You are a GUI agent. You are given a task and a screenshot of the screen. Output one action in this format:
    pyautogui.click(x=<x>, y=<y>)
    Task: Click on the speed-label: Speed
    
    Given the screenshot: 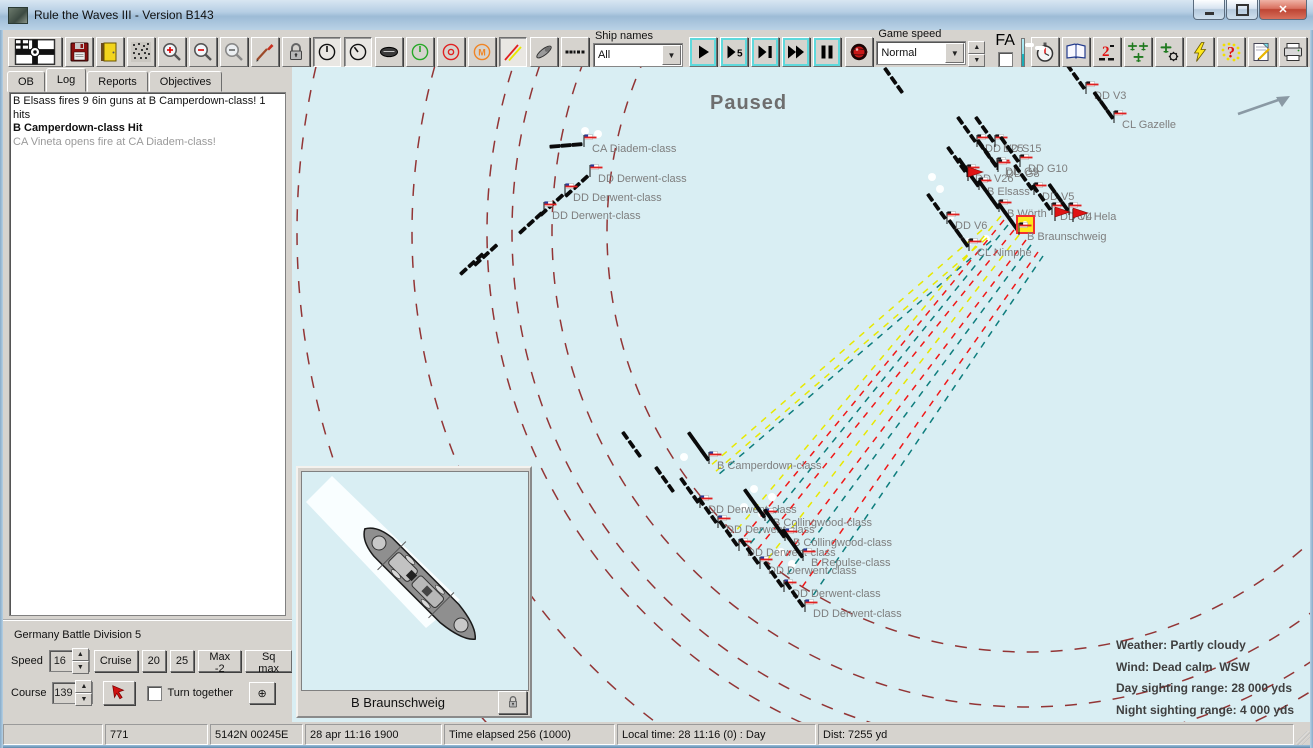 What is the action you would take?
    pyautogui.click(x=27, y=661)
    